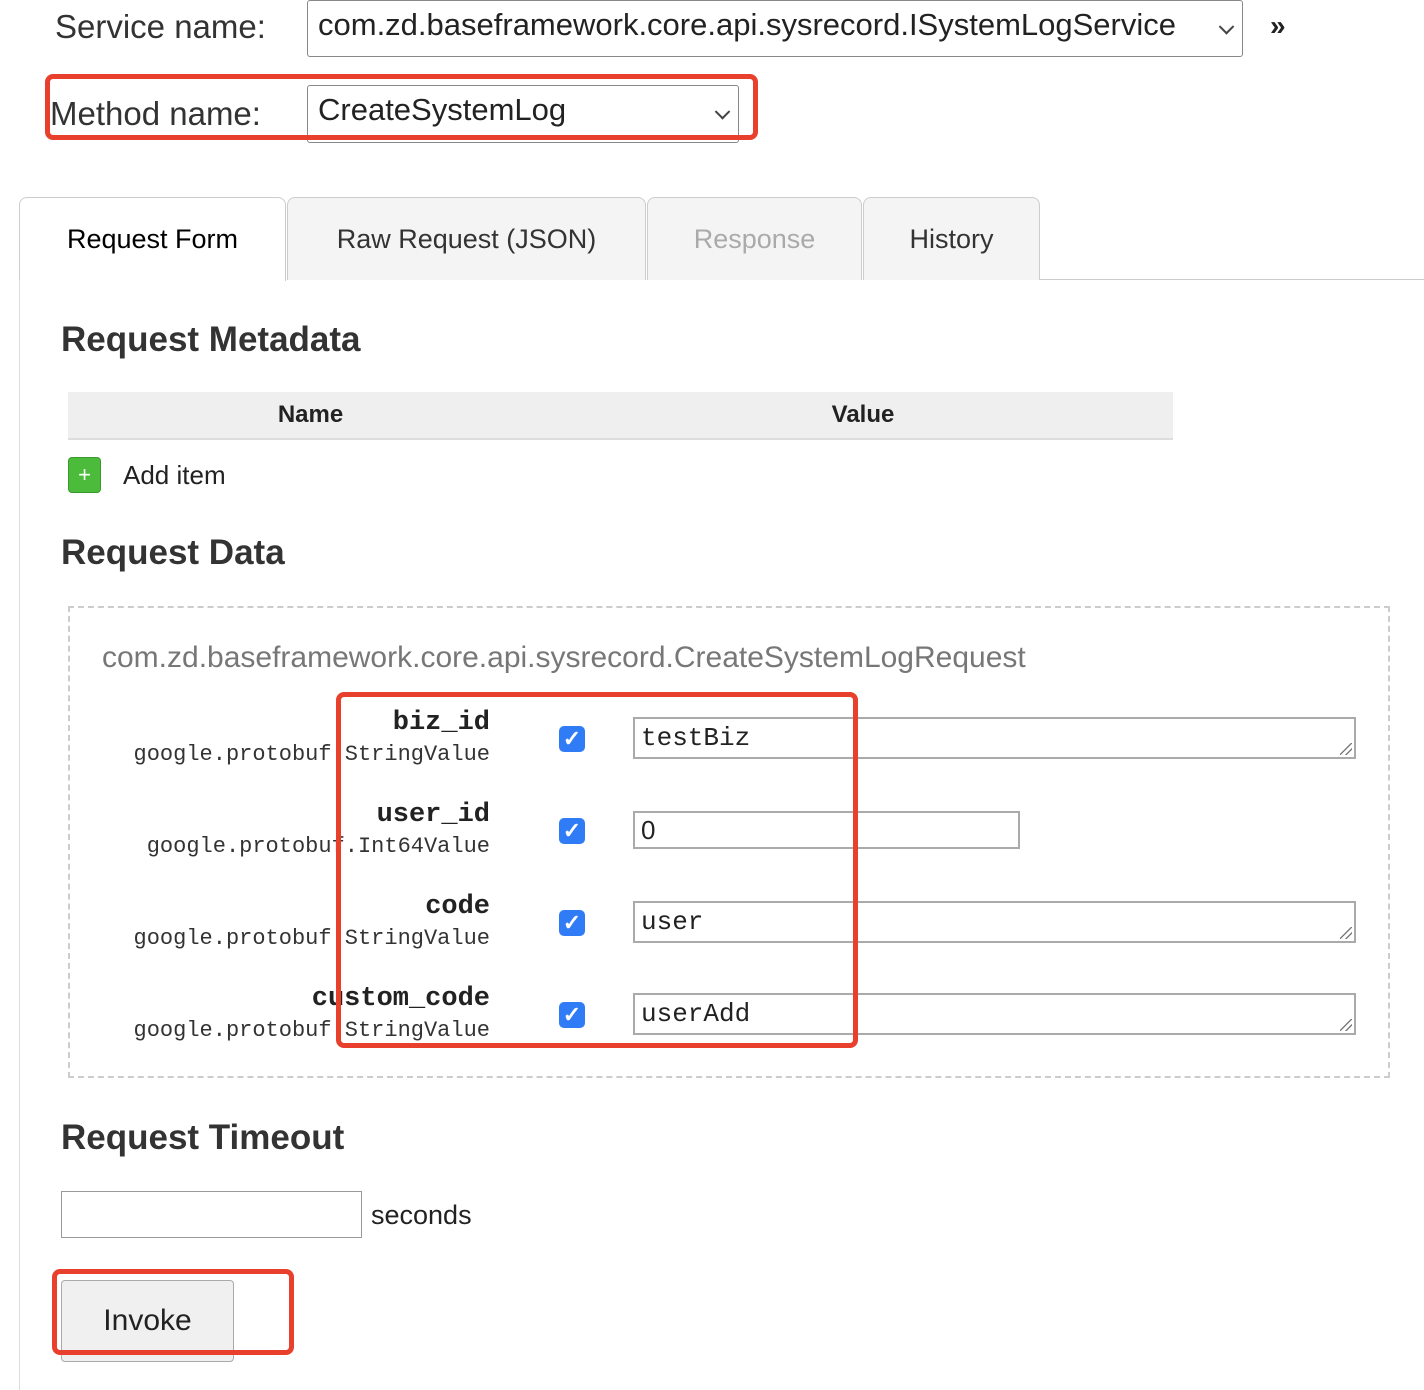 This screenshot has width=1424, height=1390. Describe the element at coordinates (696, 738) in the screenshot. I see `field-value: testBiz` at that location.